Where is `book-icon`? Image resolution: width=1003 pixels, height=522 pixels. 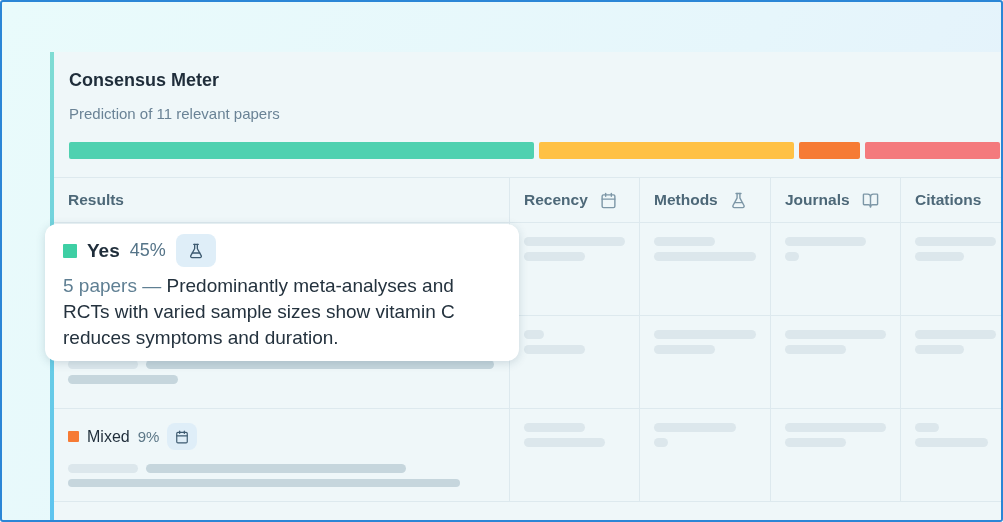
book-icon is located at coordinates (870, 200).